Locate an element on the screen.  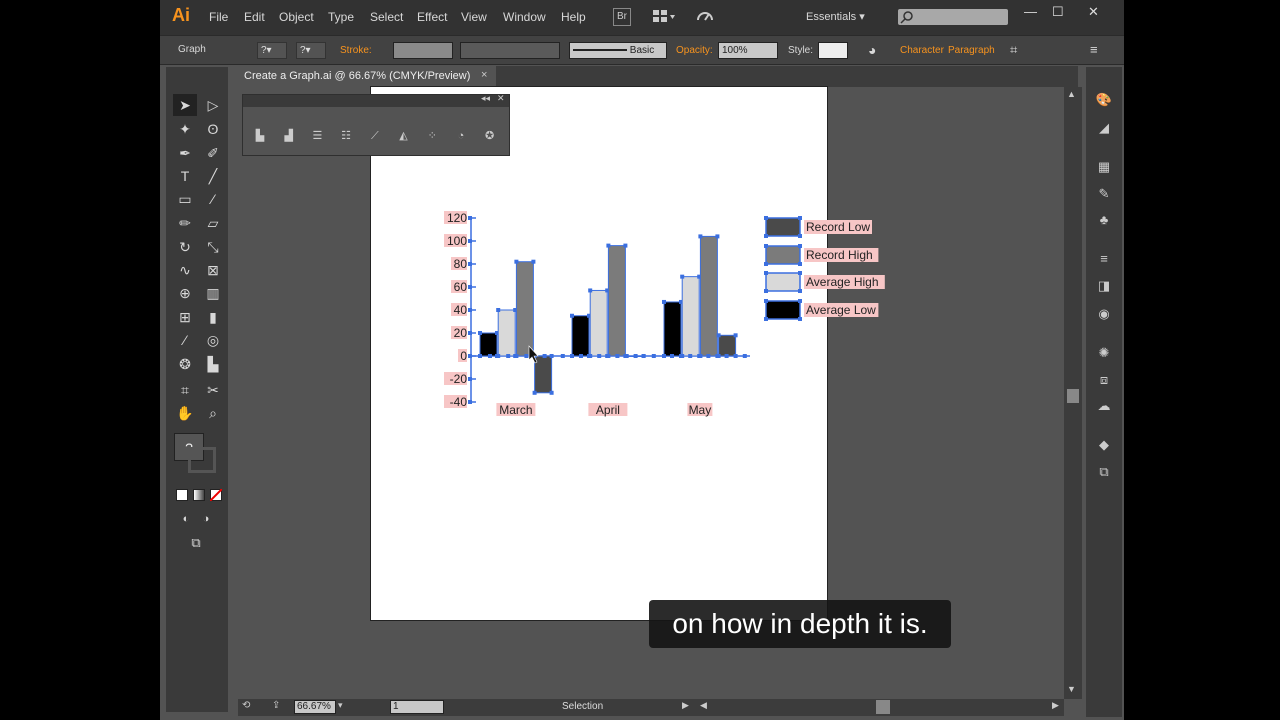
y-tick-label: -20 is located at coordinates (459, 379).